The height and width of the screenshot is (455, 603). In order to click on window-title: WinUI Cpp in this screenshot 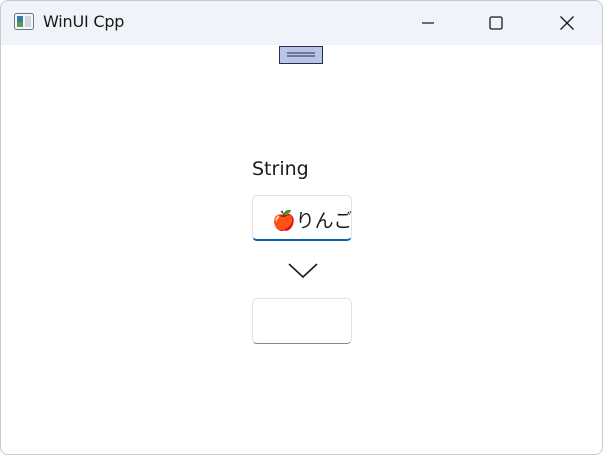, I will do `click(84, 21)`.